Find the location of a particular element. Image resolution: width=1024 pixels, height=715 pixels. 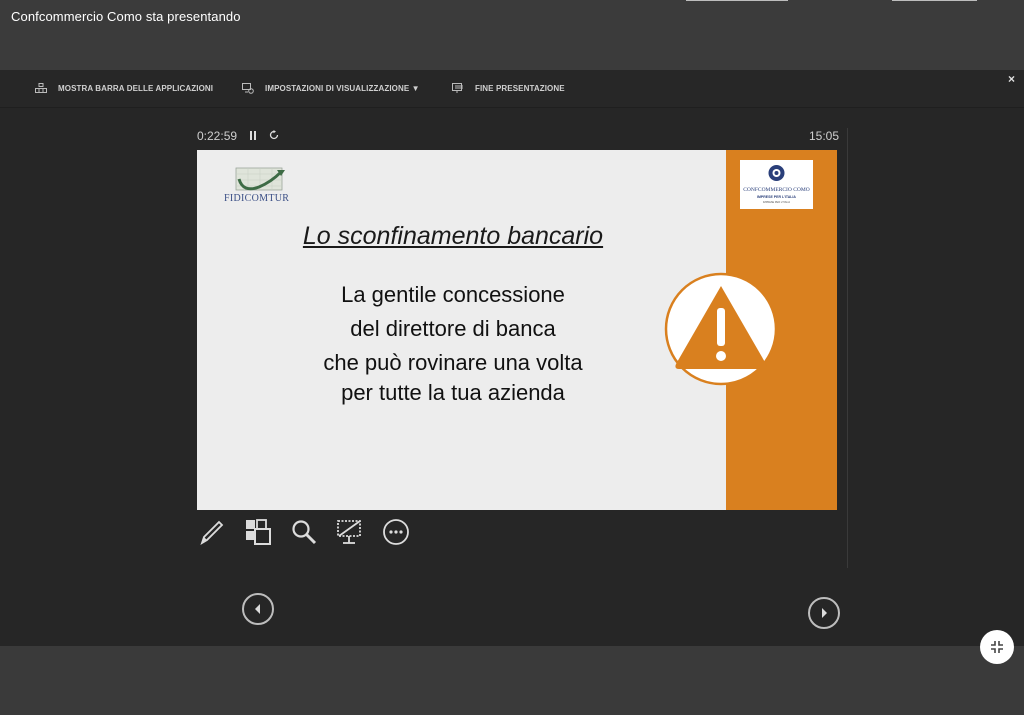

more-options-icon is located at coordinates (396, 532).